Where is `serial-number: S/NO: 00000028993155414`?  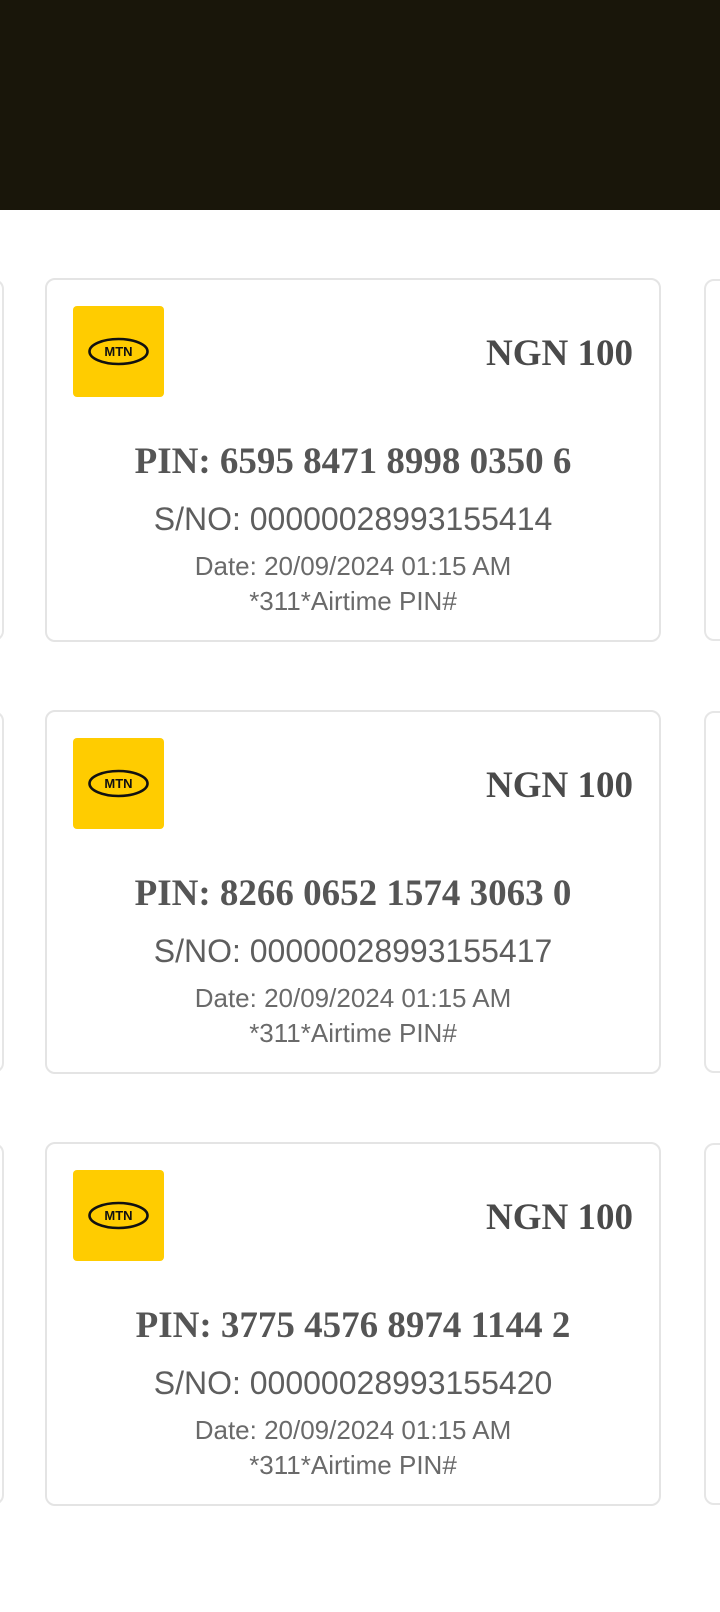
serial-number: S/NO: 00000028993155414 is located at coordinates (353, 519).